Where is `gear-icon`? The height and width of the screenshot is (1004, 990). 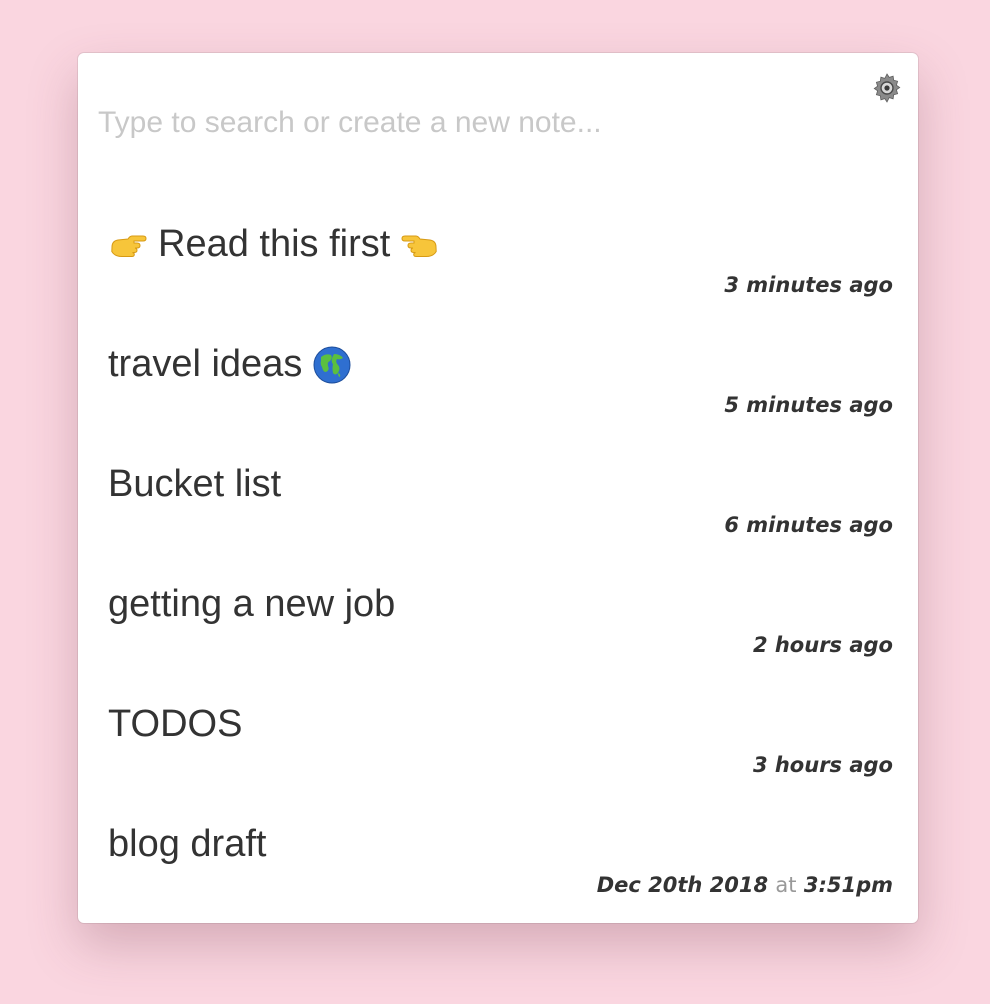
gear-icon is located at coordinates (887, 88).